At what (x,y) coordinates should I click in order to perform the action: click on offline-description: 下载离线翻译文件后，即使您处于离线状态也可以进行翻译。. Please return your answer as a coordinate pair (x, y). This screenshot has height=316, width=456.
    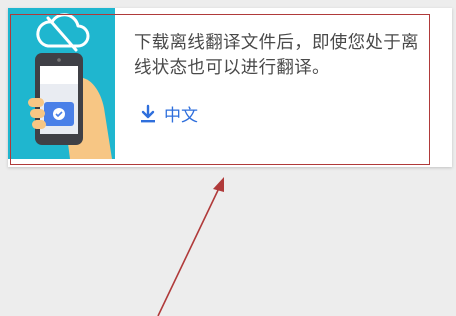
    Looking at the image, I should click on (276, 55).